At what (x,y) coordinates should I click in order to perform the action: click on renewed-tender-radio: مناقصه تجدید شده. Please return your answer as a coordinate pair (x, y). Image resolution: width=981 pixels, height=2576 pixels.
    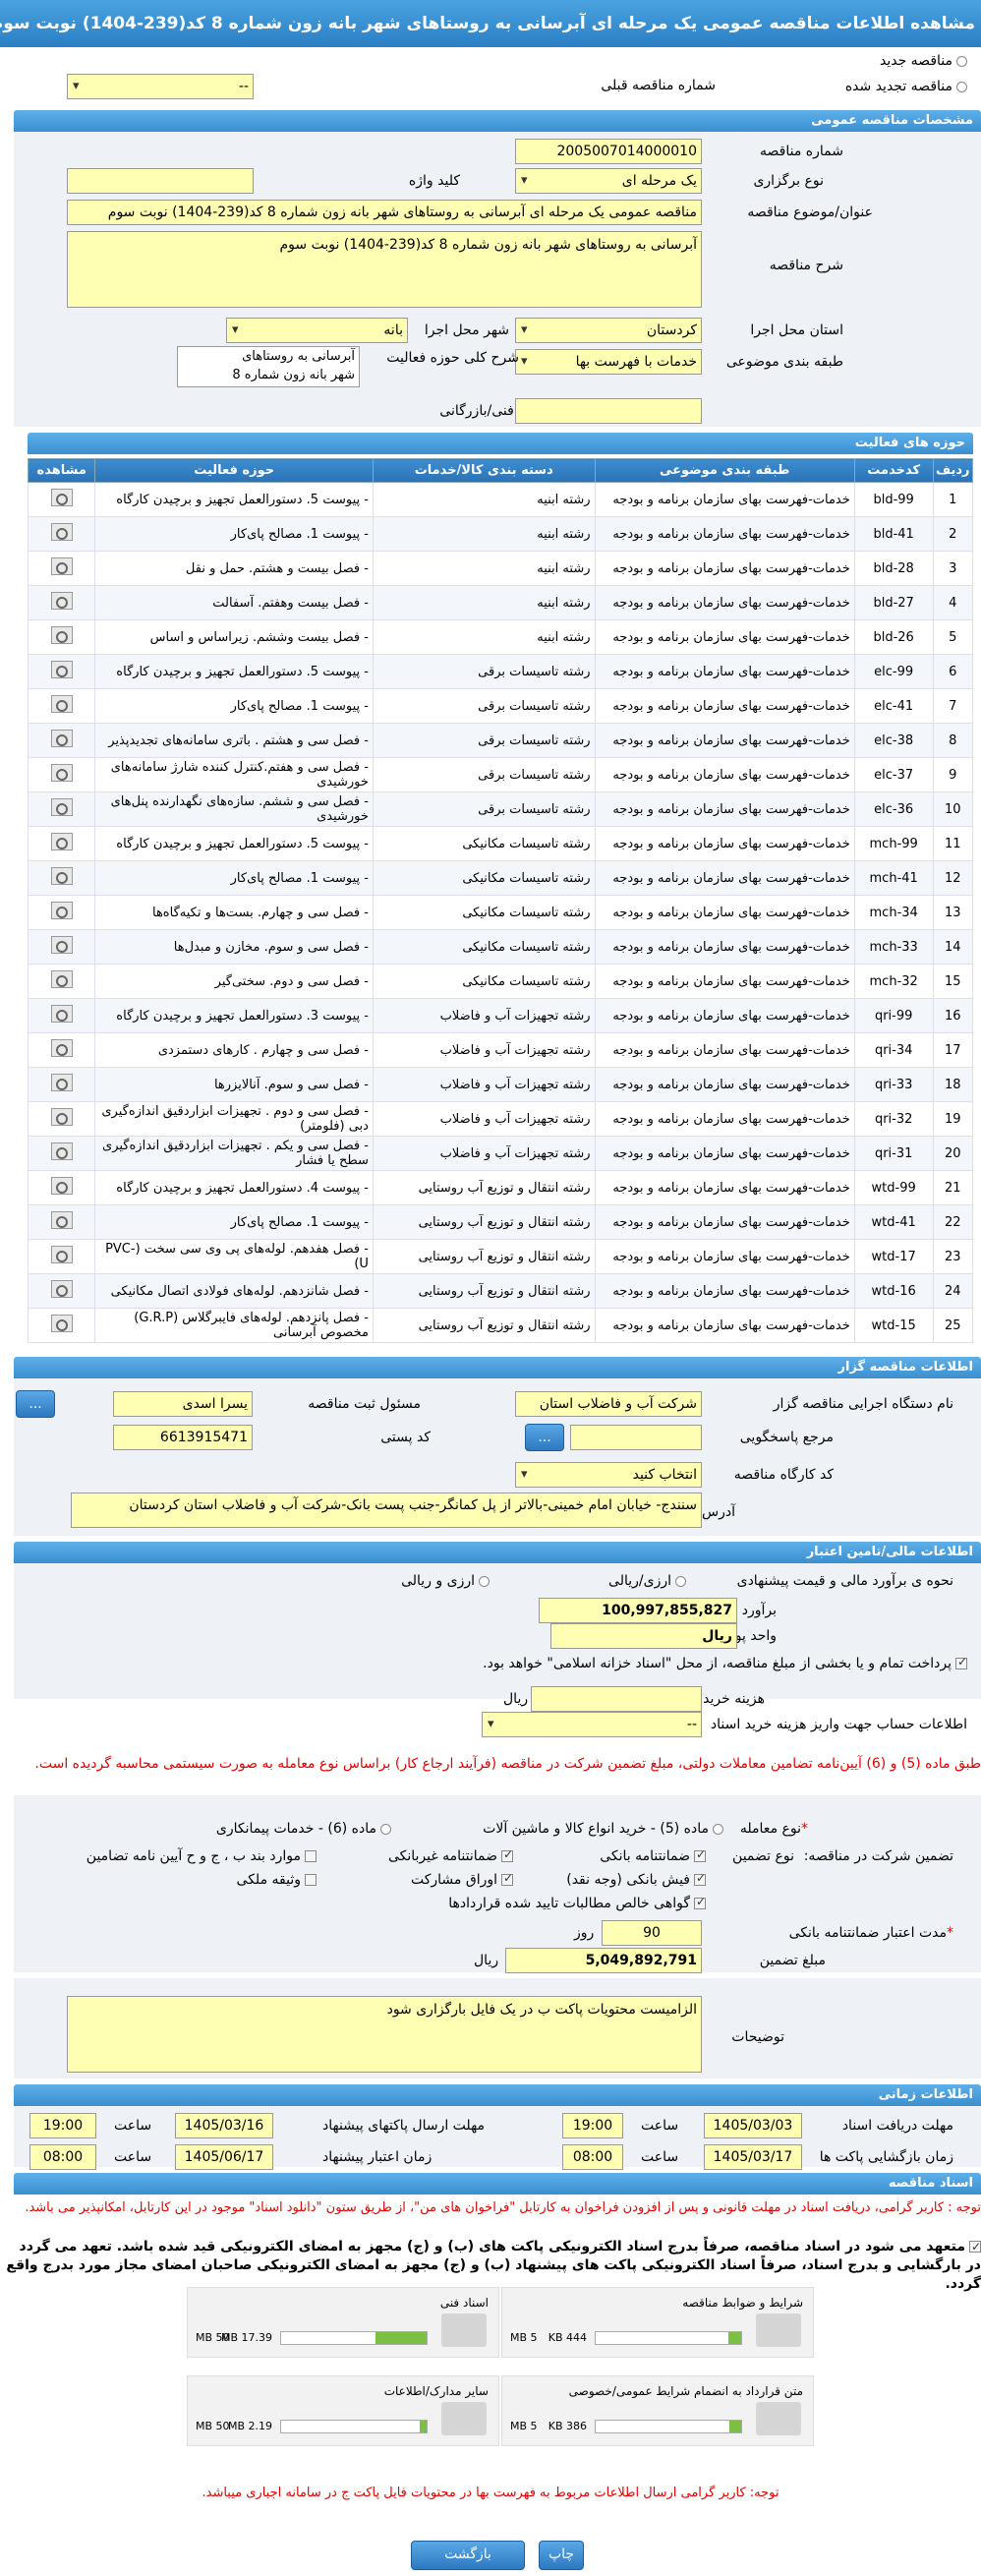
    Looking at the image, I should click on (906, 86).